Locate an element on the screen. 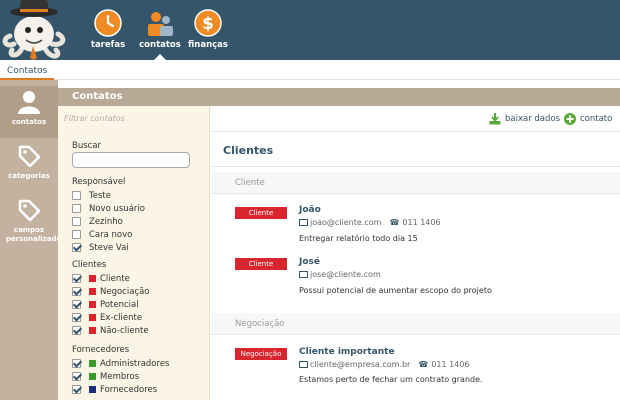 This screenshot has height=400, width=620. checkbox-responsavel-cara-novo: Cara novo is located at coordinates (102, 234).